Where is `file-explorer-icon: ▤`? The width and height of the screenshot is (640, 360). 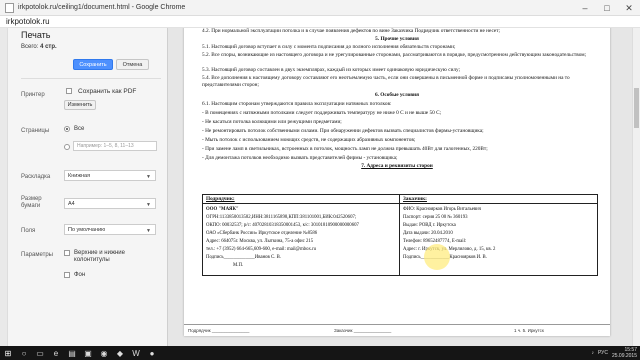 file-explorer-icon: ▤ is located at coordinates (72, 353).